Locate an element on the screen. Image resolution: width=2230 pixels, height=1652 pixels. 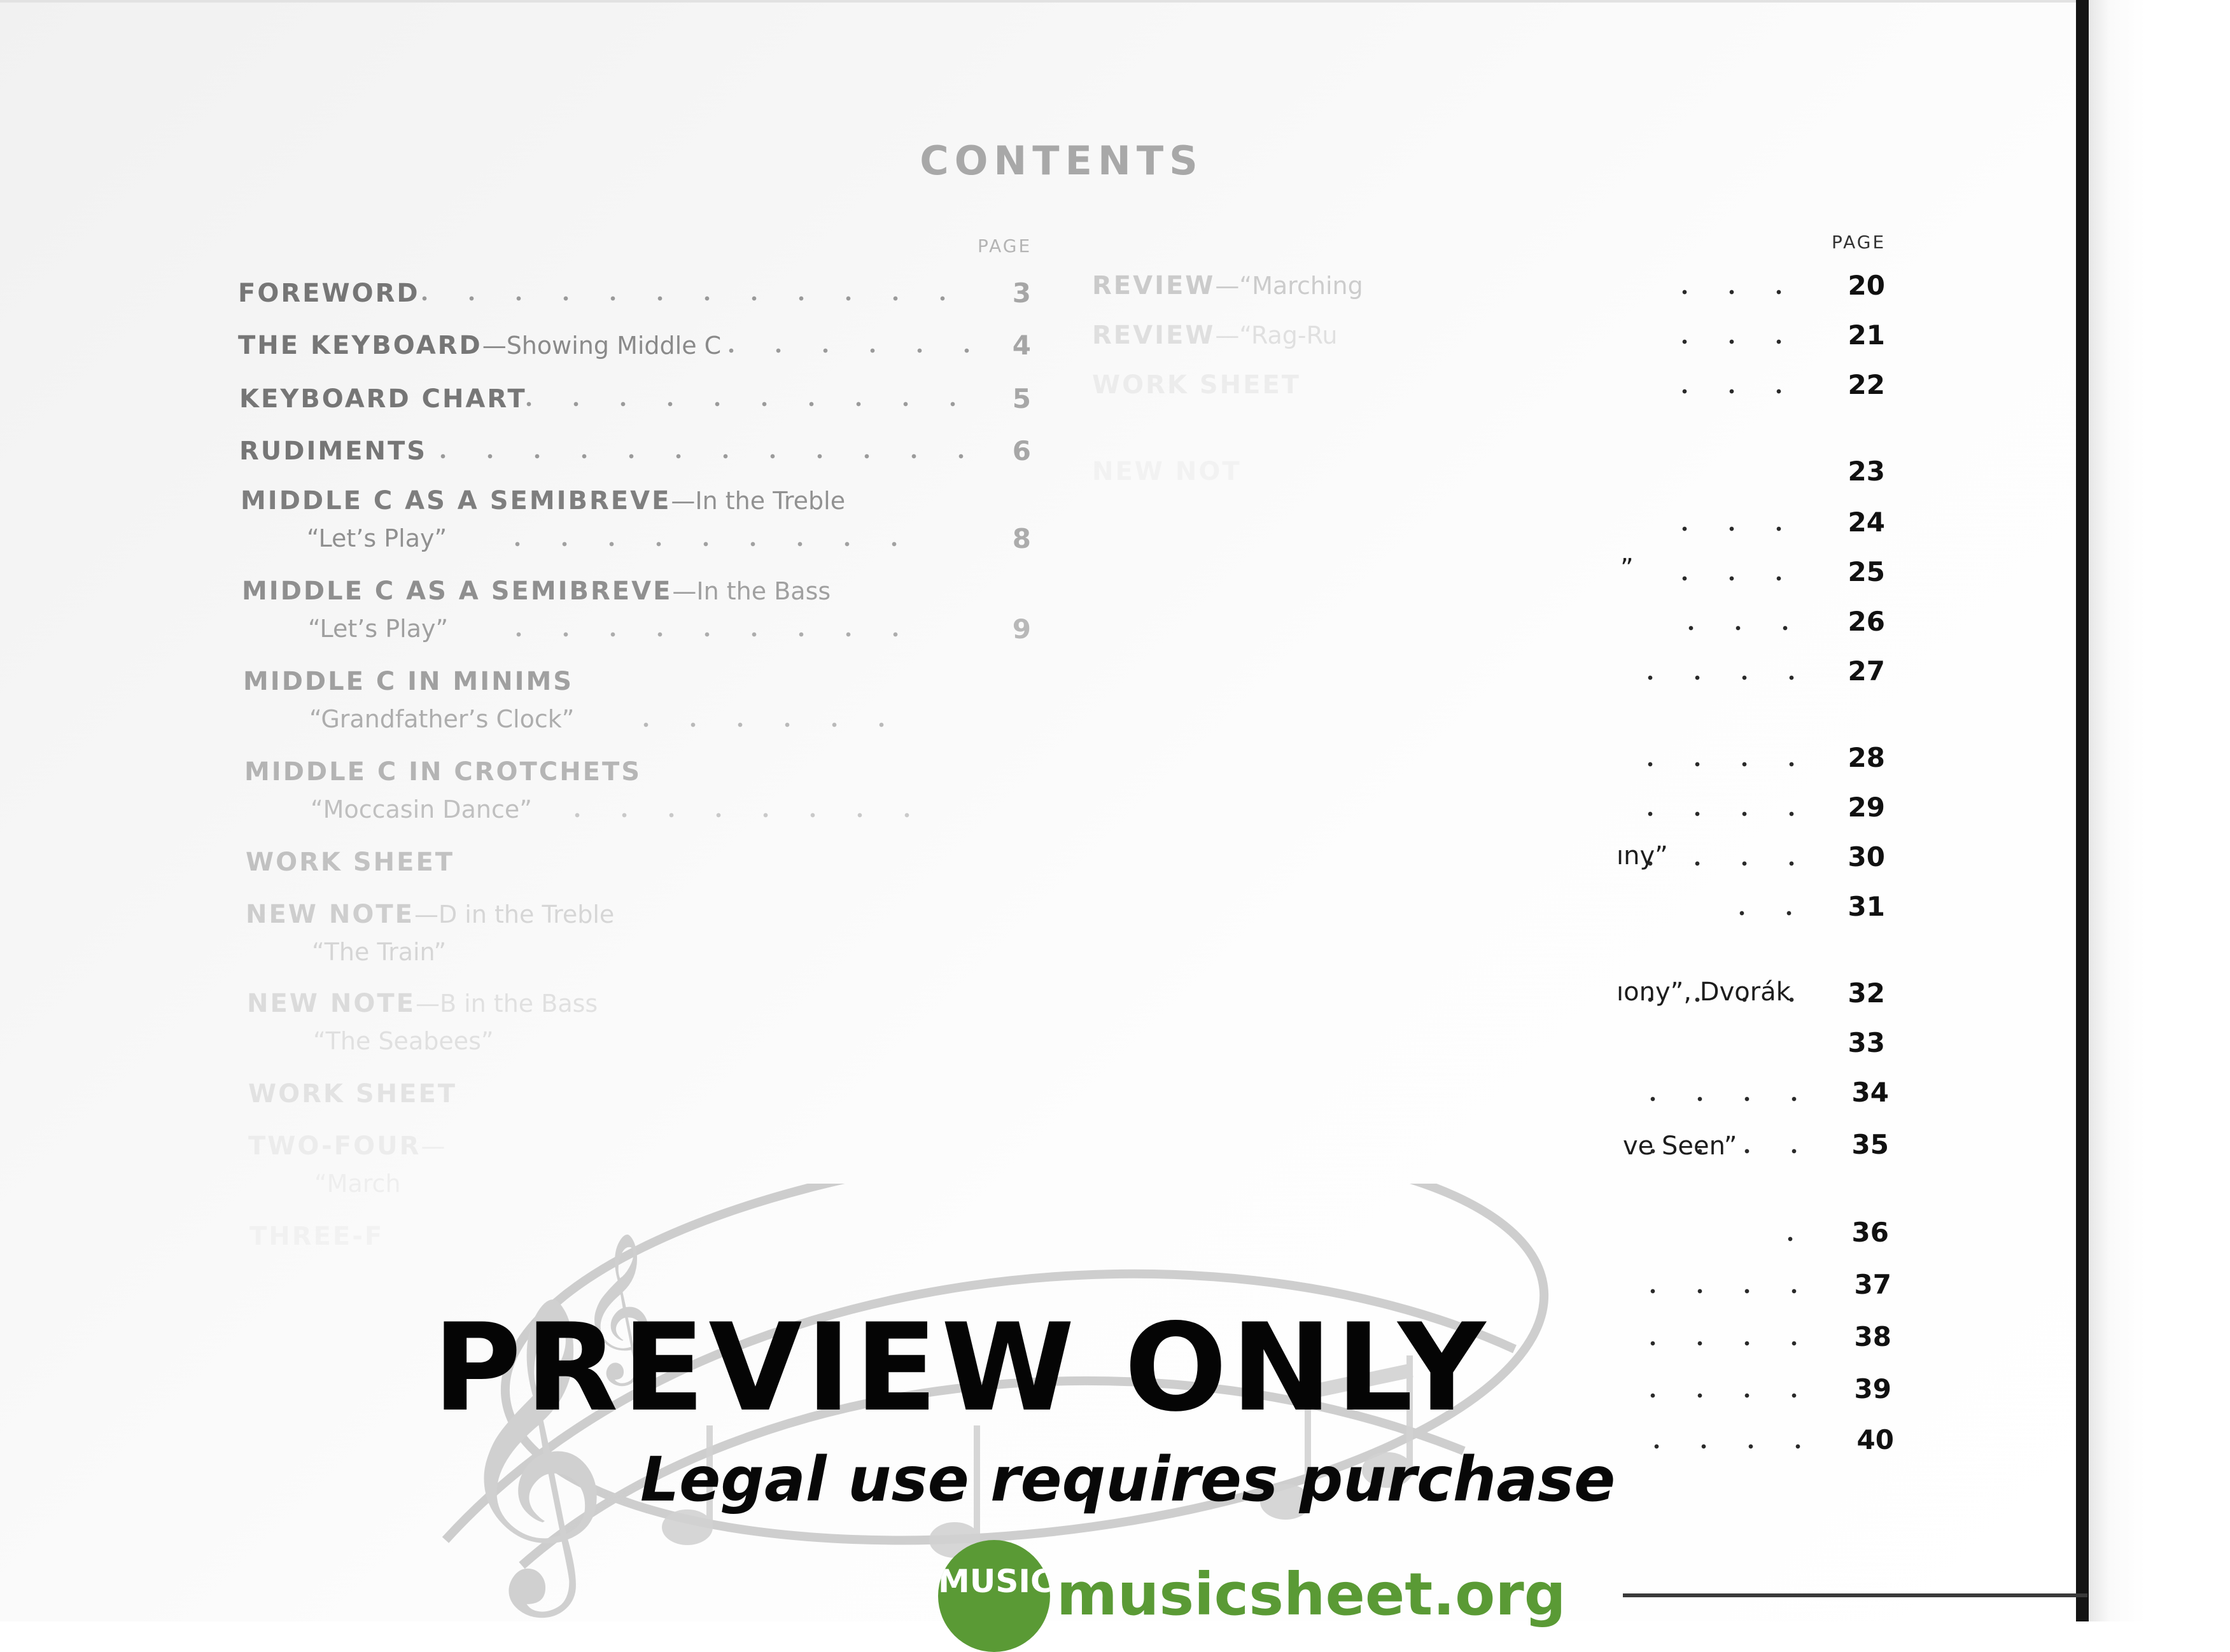
entry-page-number: 37 is located at coordinates (1872, 1284).